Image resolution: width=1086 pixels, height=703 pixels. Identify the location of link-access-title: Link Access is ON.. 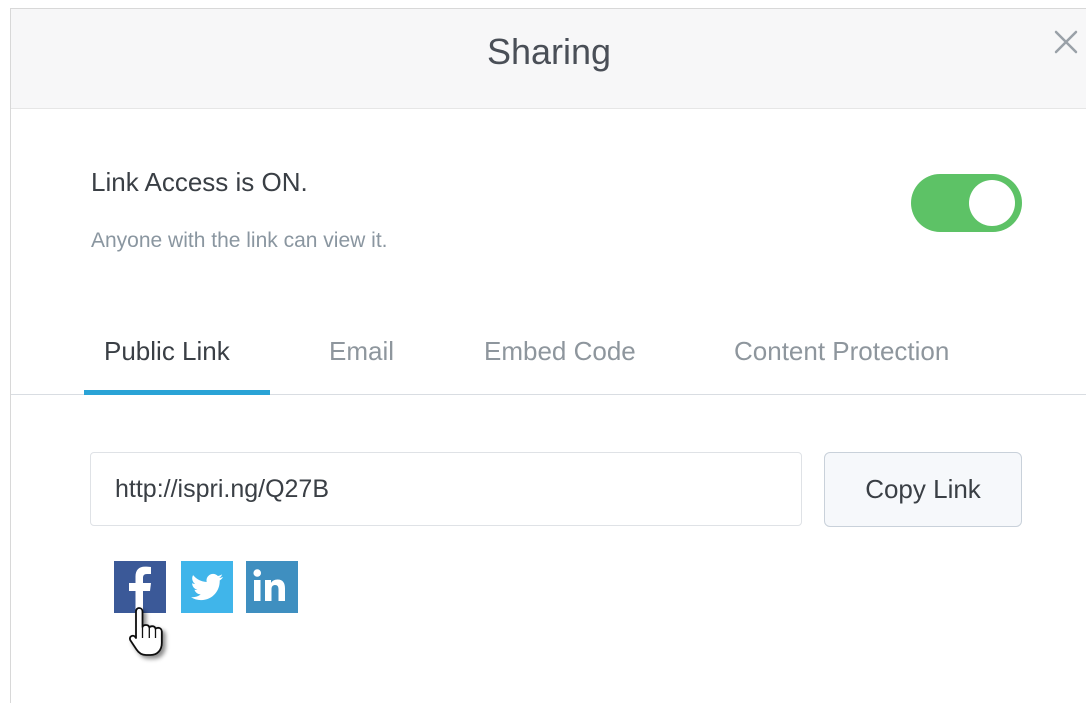
(199, 182).